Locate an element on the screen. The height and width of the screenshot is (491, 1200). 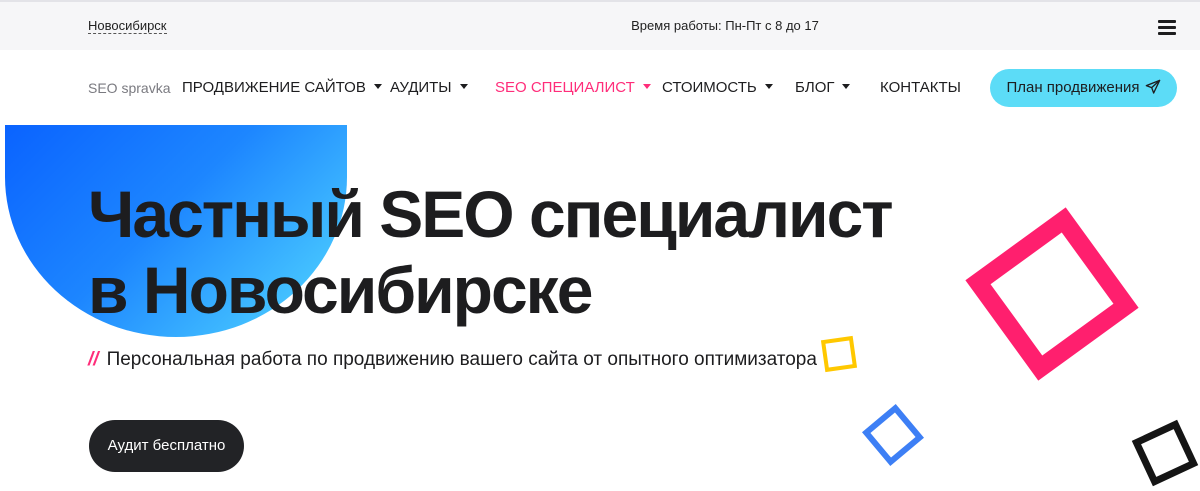
work-hours: Время работы: Пн-Пт с 8 до 17 is located at coordinates (725, 25).